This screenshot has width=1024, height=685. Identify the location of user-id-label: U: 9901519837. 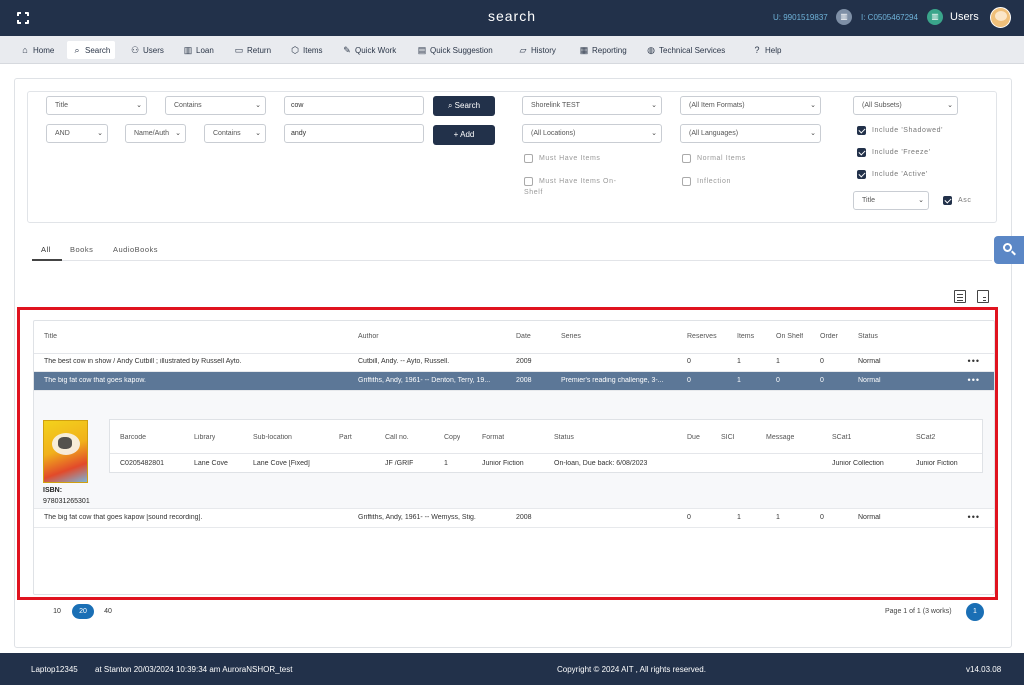
(800, 17).